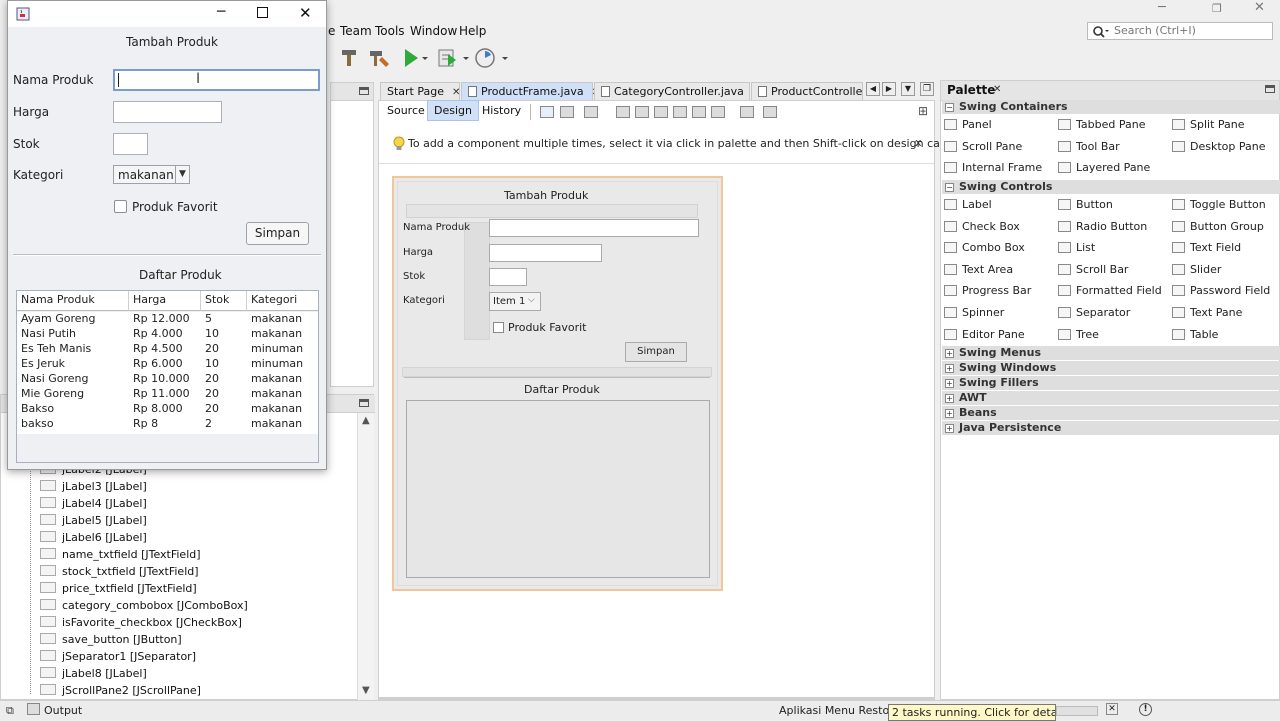 Image resolution: width=1280 pixels, height=721 pixels. I want to click on column-header-price: Harga, so click(165, 301).